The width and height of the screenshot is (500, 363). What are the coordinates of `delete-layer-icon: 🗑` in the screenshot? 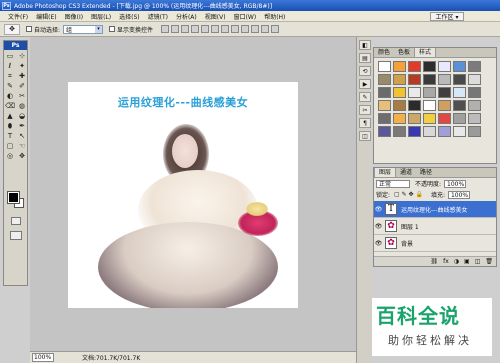 It's located at (489, 261).